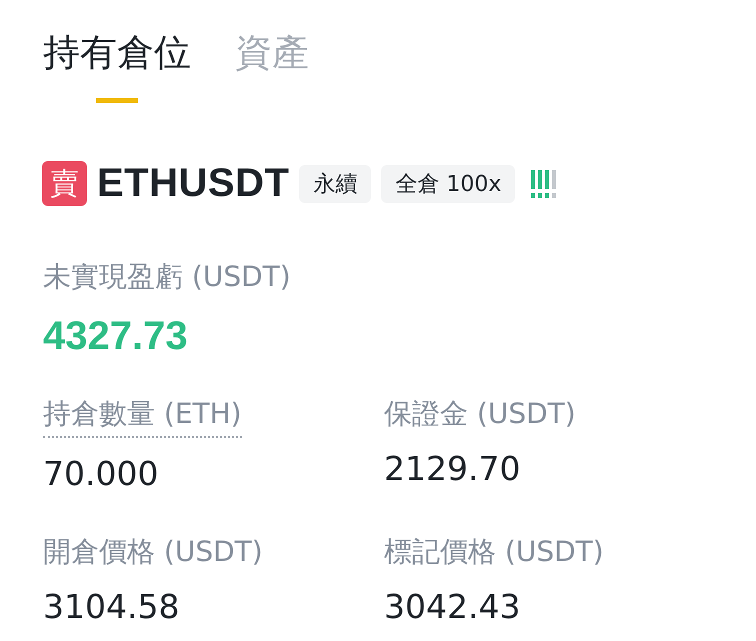 The image size is (756, 641). Describe the element at coordinates (111, 606) in the screenshot. I see `field-value: 3104.58` at that location.